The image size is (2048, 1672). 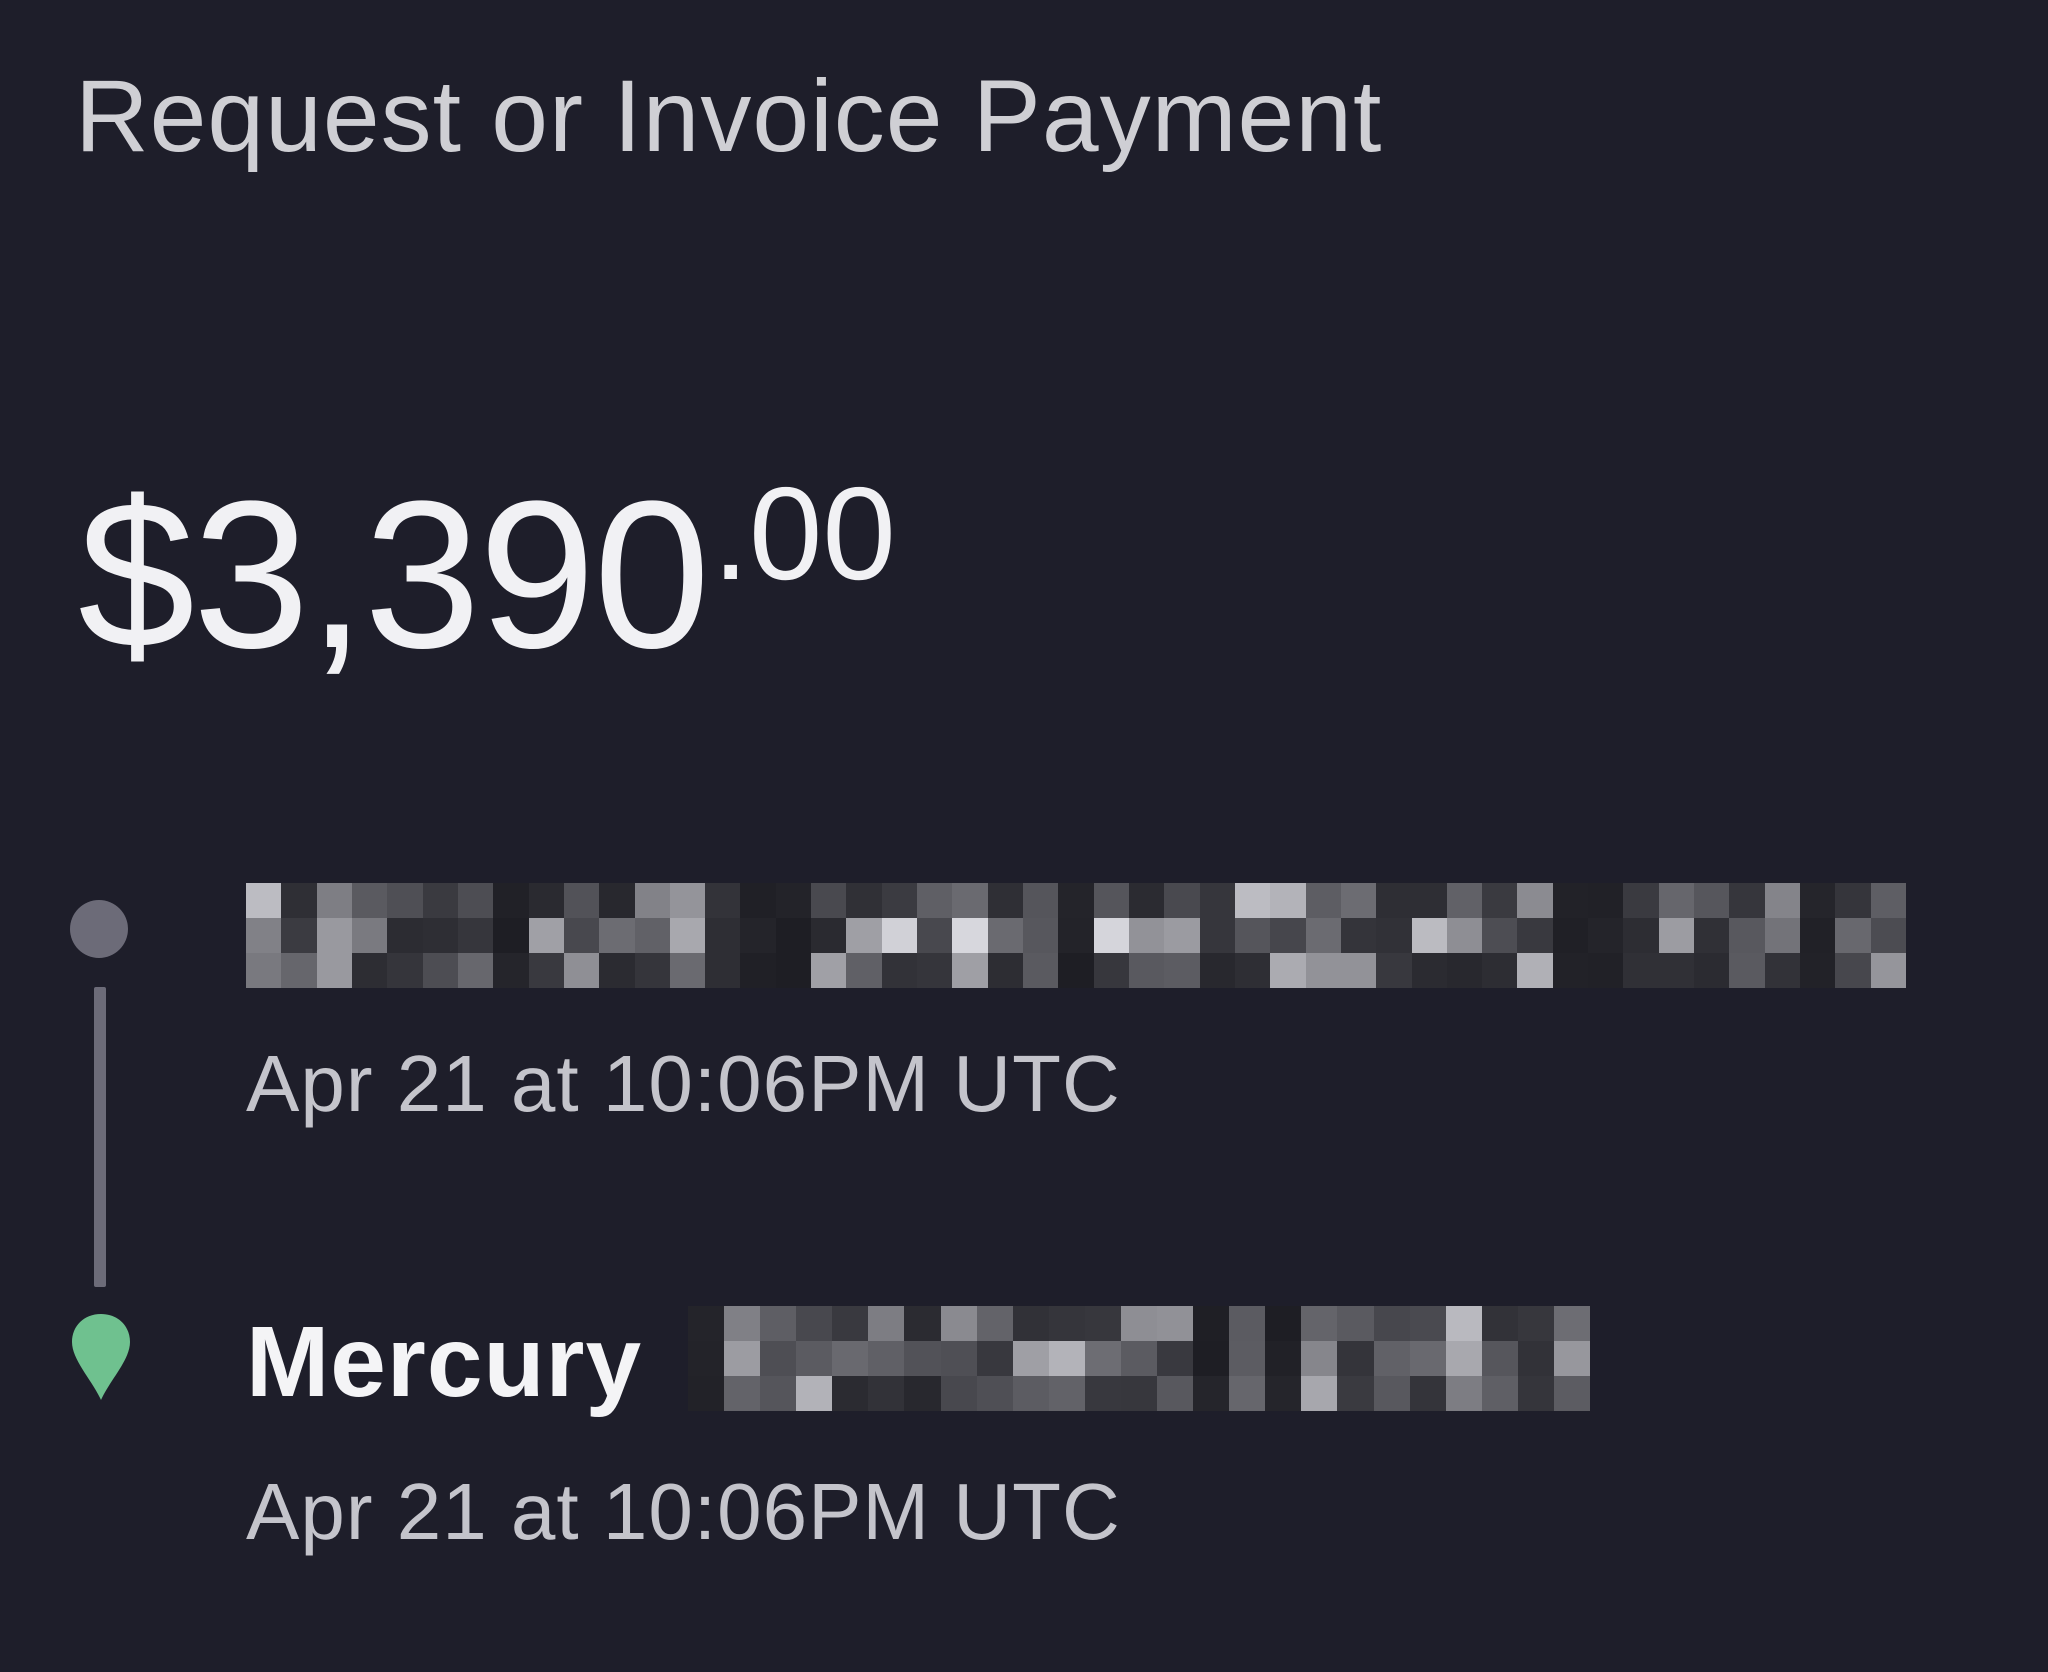 What do you see at coordinates (683, 1083) in the screenshot?
I see `origin-timestamp: Apr 21 at 10:06PM UTC` at bounding box center [683, 1083].